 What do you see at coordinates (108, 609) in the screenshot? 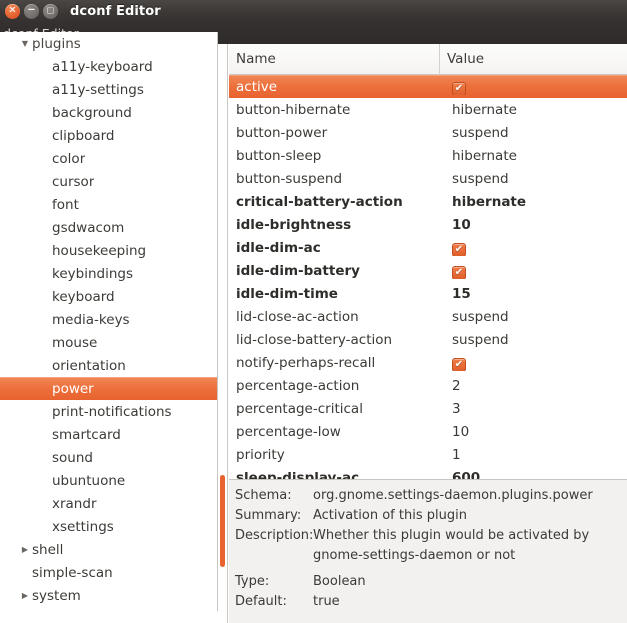
I see `sidebar-item-yelp: yelp` at bounding box center [108, 609].